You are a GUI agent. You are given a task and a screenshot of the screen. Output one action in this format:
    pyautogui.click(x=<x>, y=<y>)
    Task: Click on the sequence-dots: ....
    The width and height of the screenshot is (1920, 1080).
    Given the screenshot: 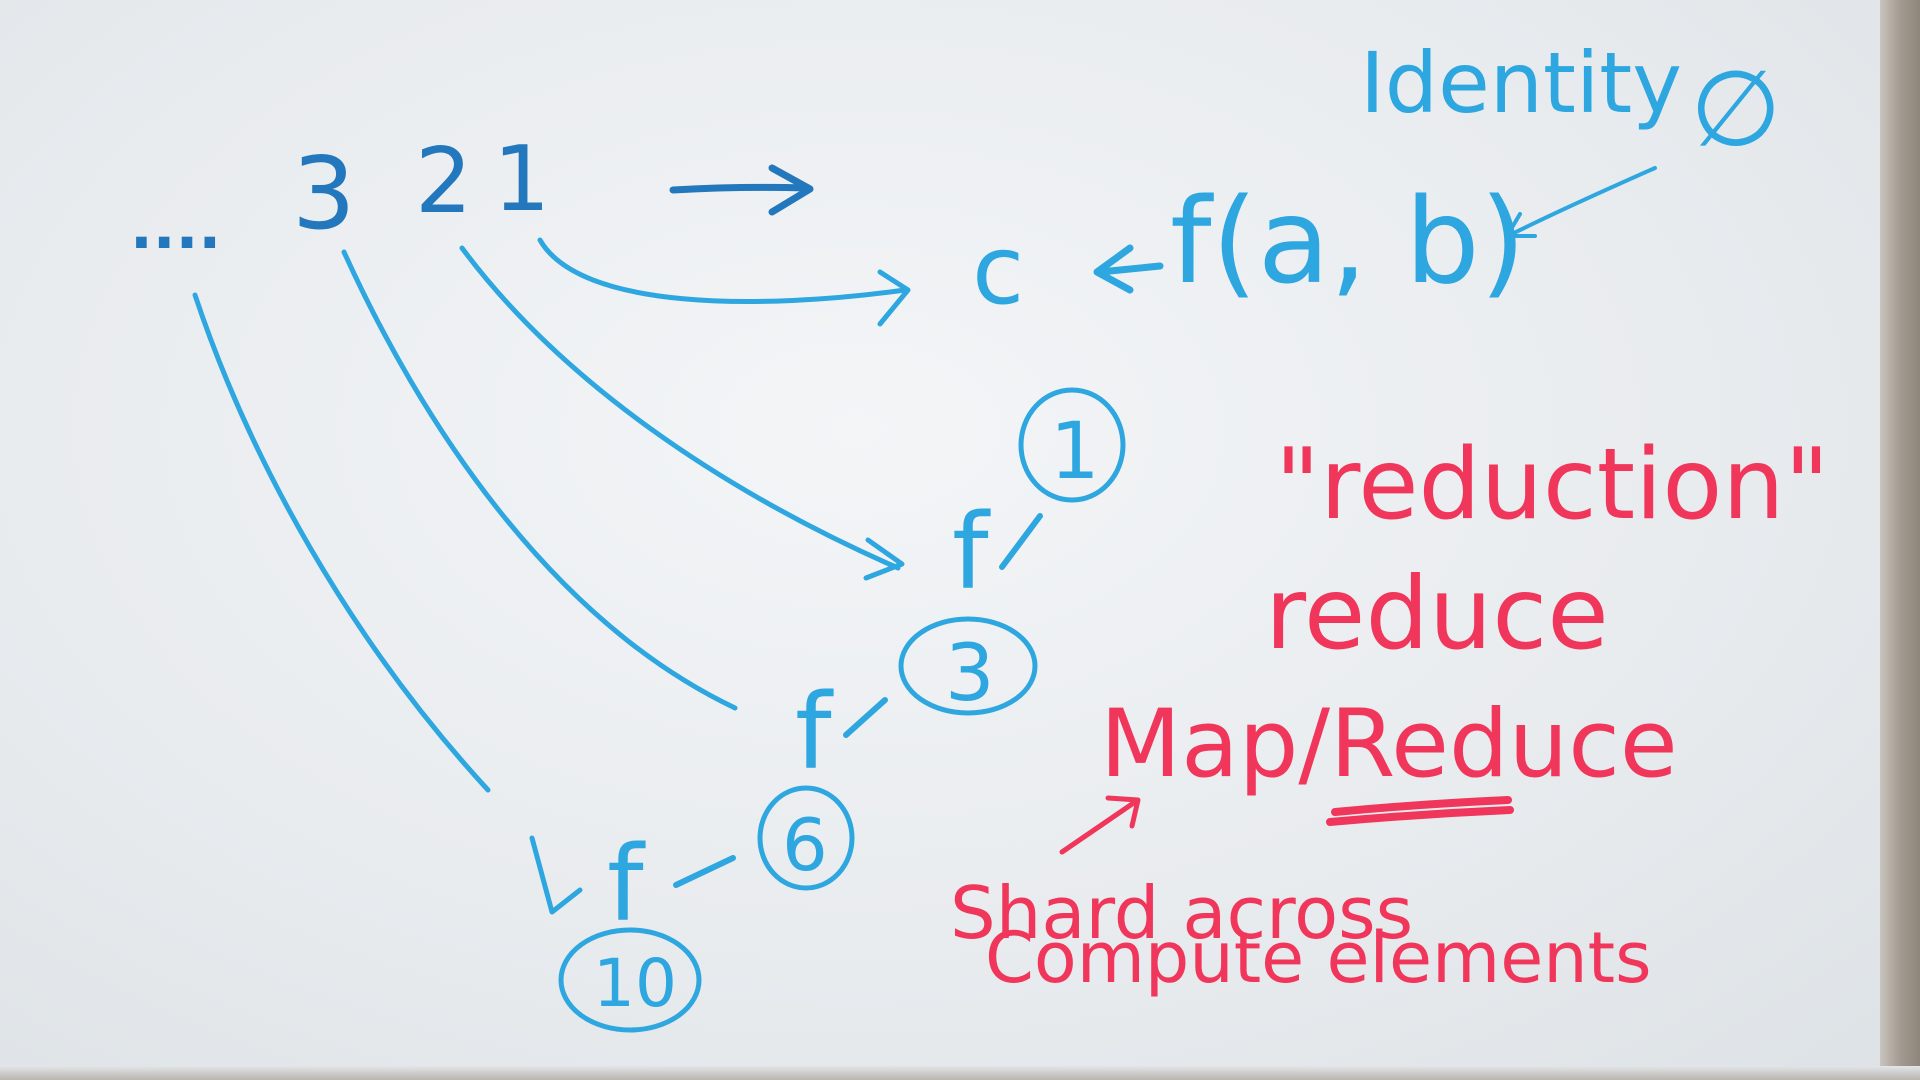 What is the action you would take?
    pyautogui.click(x=175, y=228)
    